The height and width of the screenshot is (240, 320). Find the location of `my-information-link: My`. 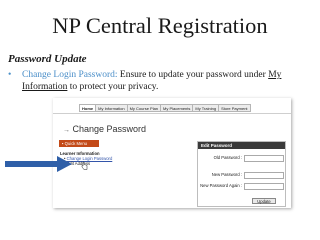

my-information-link: My is located at coordinates (274, 75).